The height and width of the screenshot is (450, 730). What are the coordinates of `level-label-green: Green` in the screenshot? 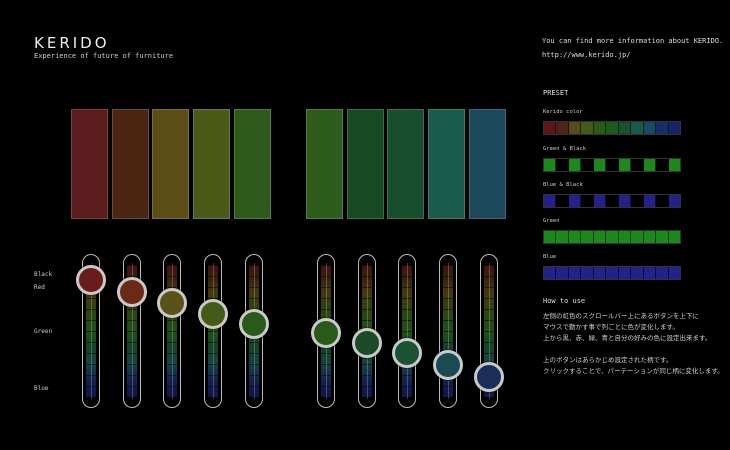 It's located at (43, 331).